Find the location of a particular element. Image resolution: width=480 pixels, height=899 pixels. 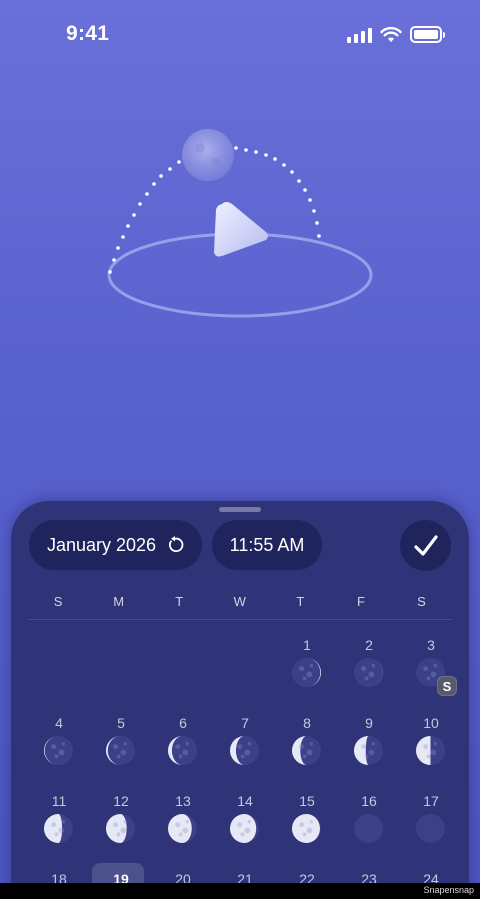

calendar-day: 9 is located at coordinates (369, 750).